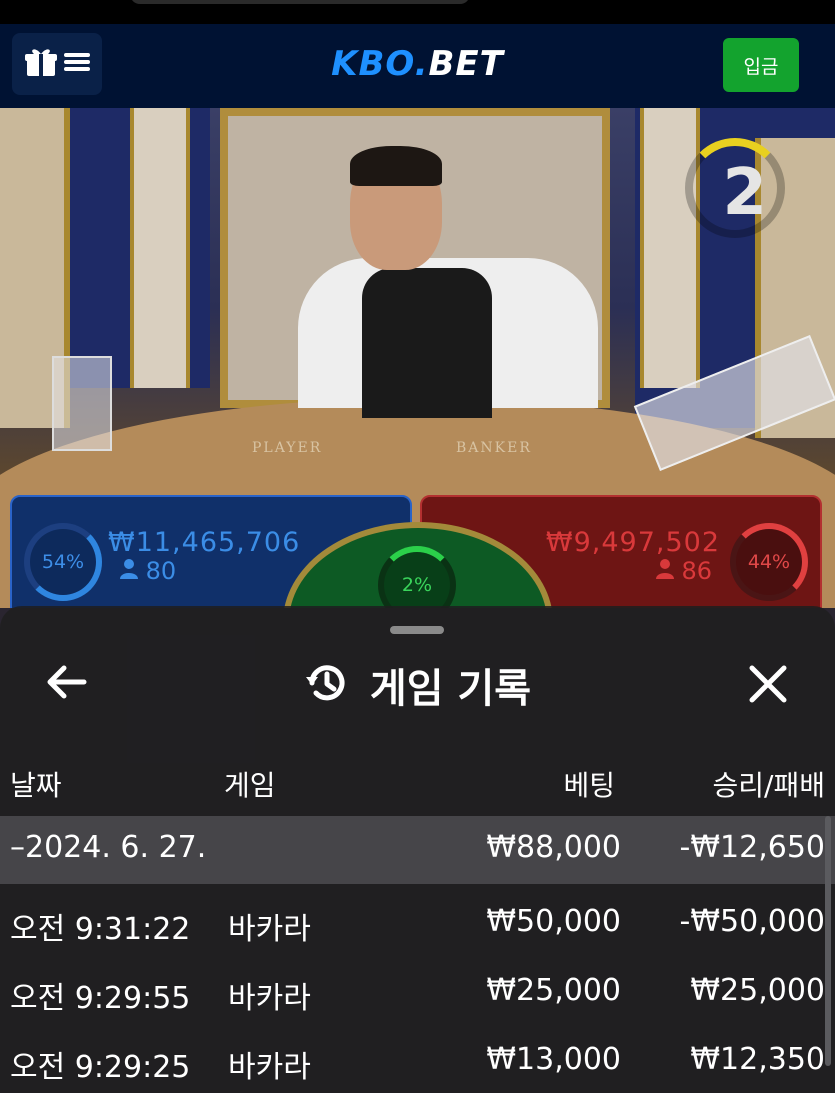 The height and width of the screenshot is (1093, 835). What do you see at coordinates (160, 248) in the screenshot?
I see `pillar-left` at bounding box center [160, 248].